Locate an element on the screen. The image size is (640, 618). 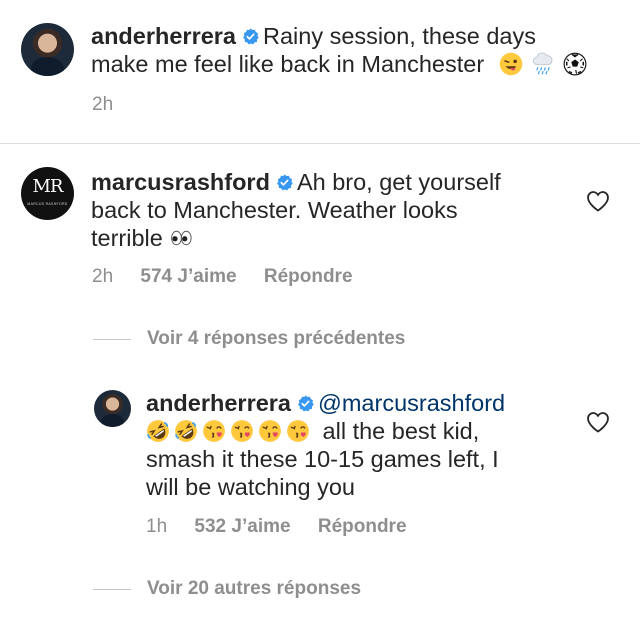
mention-link: @marcusrashford is located at coordinates (411, 403).